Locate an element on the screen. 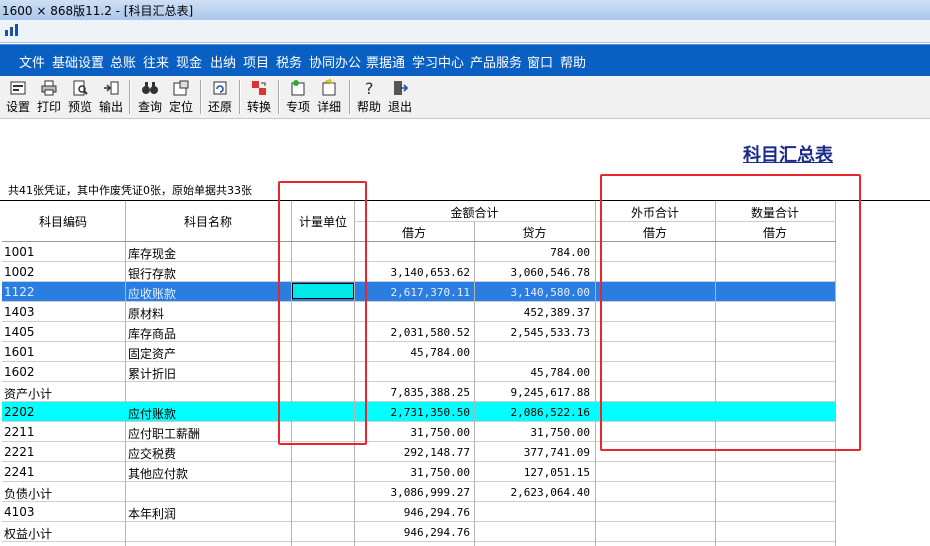 This screenshot has width=930, height=546. detail-label: 详细 is located at coordinates (328, 107).